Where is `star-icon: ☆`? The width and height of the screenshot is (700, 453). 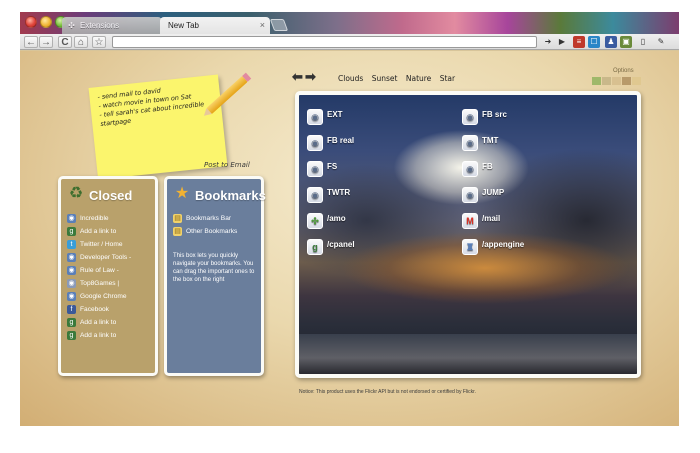
star-icon: ☆ is located at coordinates (99, 42).